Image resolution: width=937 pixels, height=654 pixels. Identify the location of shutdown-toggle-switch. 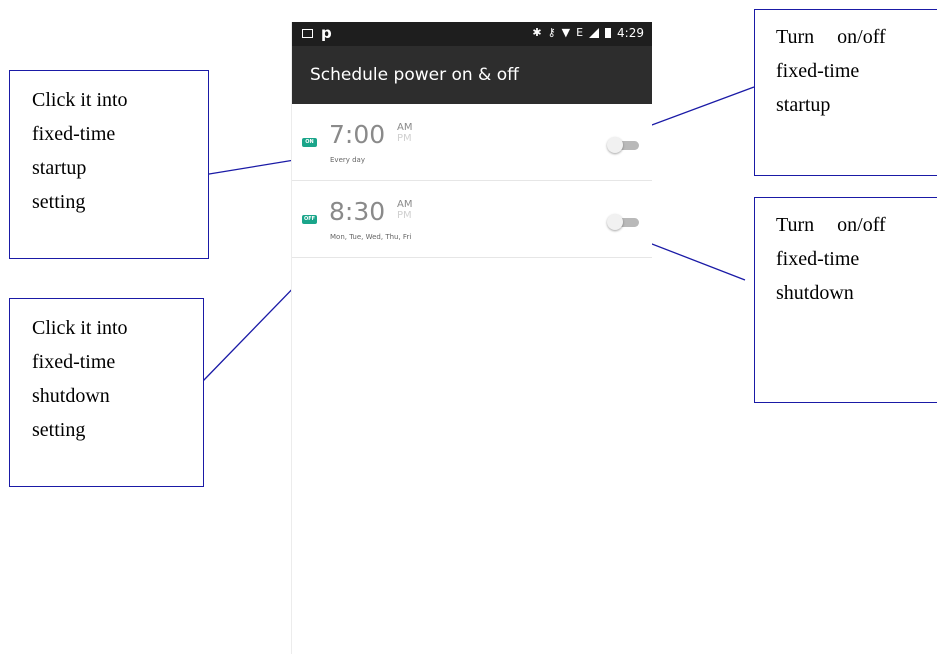
(623, 222).